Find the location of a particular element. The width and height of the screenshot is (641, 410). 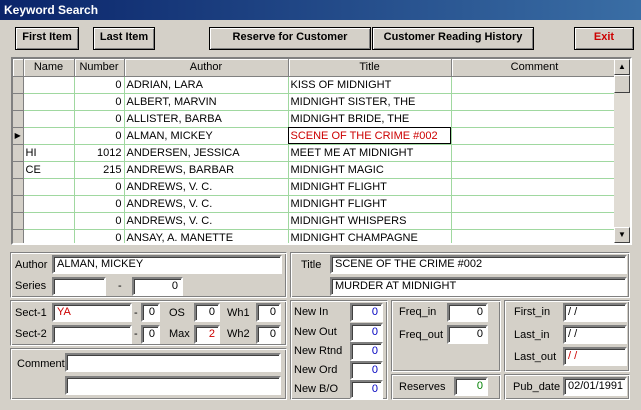

new-bo-field: 0 is located at coordinates (366, 389).